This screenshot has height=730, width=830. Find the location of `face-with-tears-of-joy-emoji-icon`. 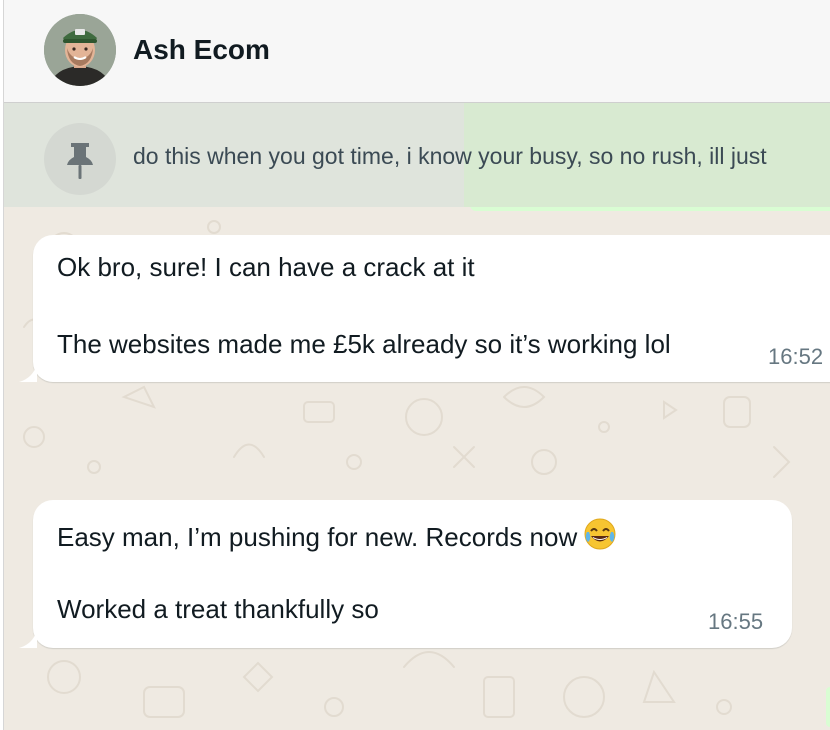

face-with-tears-of-joy-emoji-icon is located at coordinates (600, 537).